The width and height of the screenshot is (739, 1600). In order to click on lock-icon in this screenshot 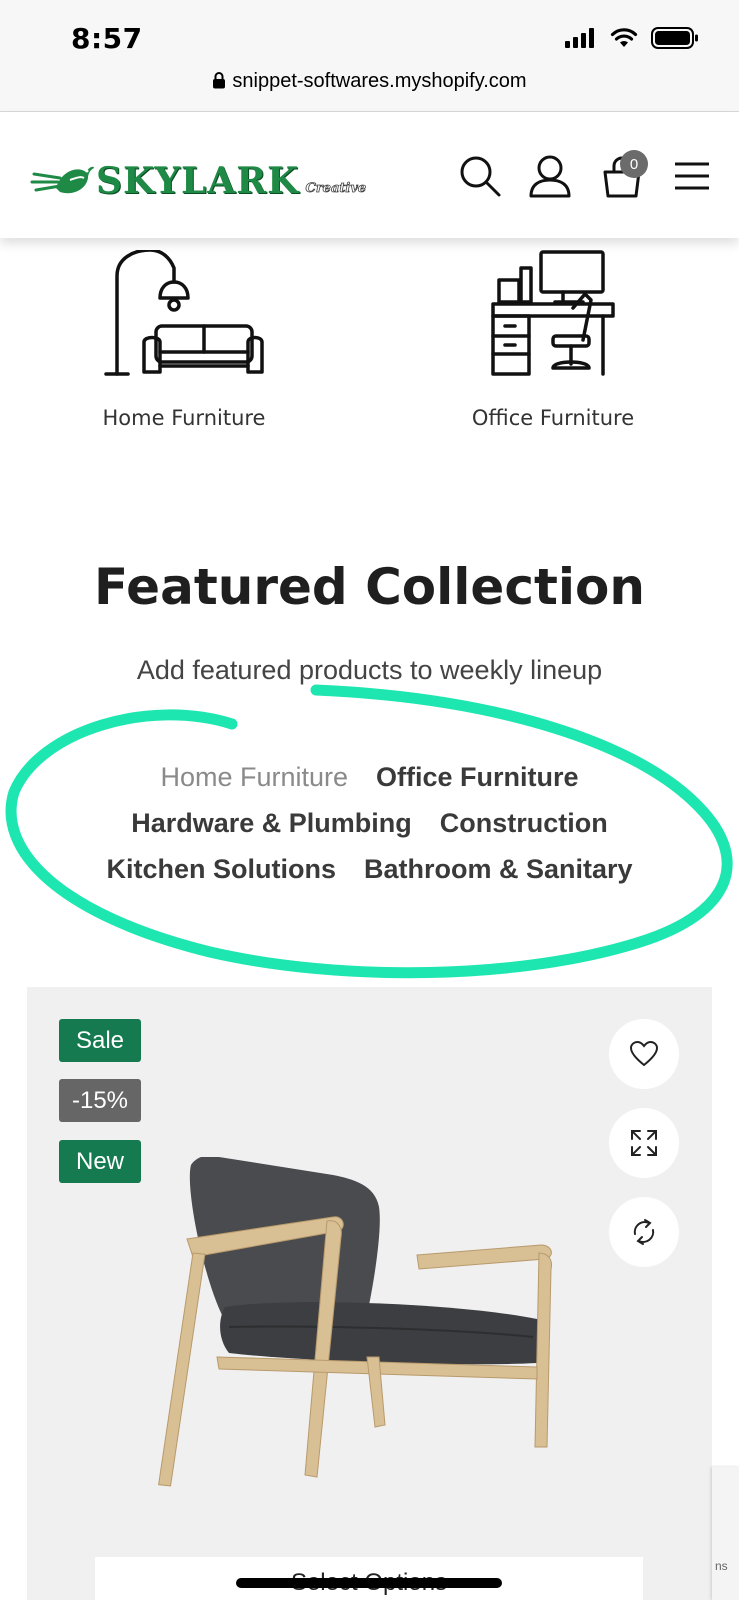, I will do `click(219, 80)`.